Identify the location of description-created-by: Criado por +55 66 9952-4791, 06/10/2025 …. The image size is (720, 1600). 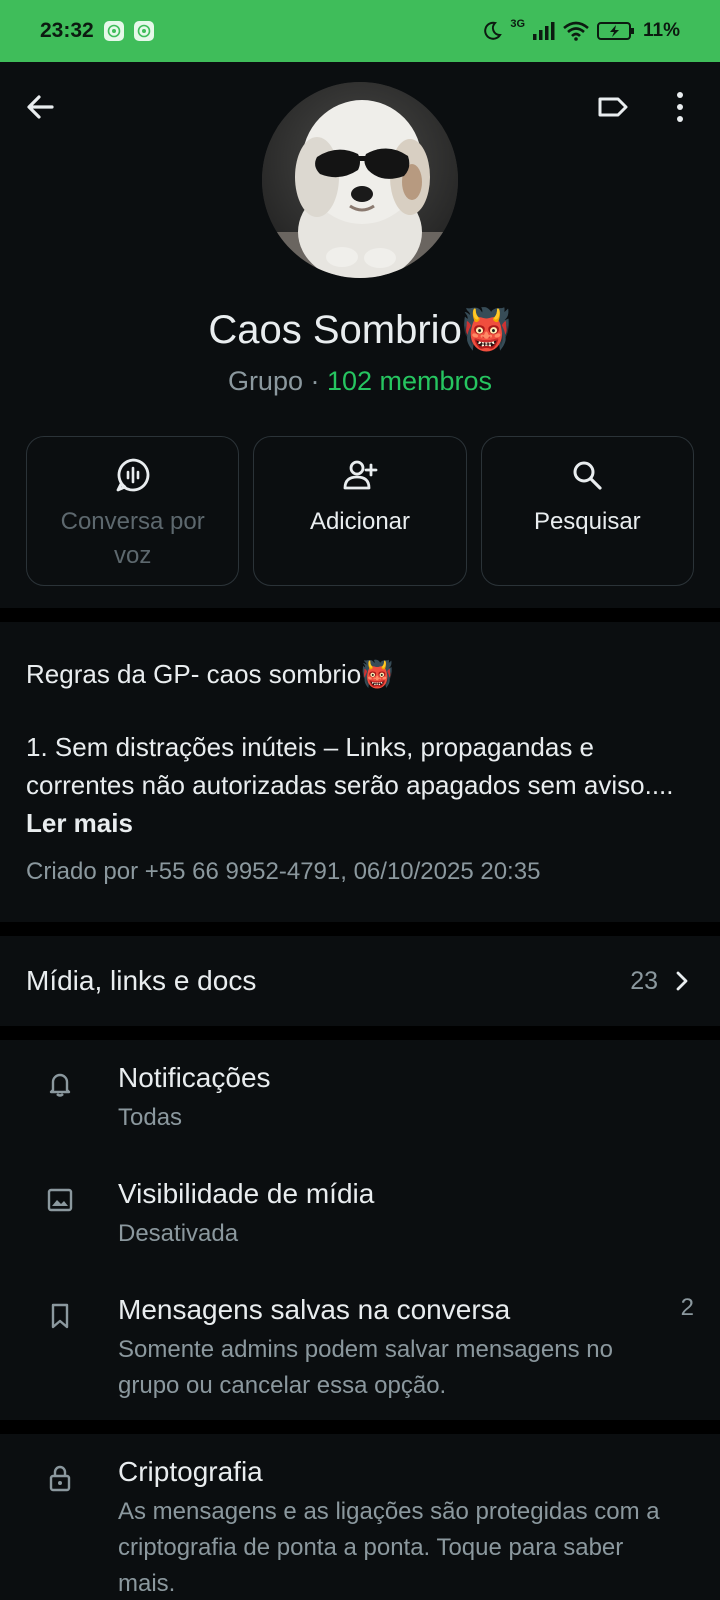
(283, 871).